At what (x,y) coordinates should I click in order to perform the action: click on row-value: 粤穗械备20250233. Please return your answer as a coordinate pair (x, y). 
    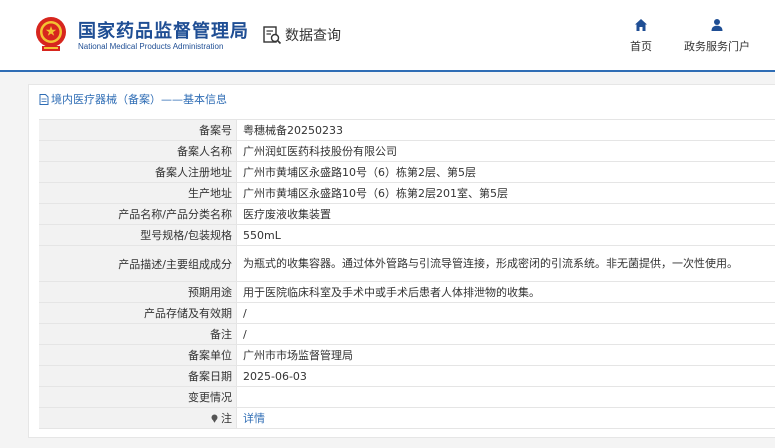
    Looking at the image, I should click on (293, 130).